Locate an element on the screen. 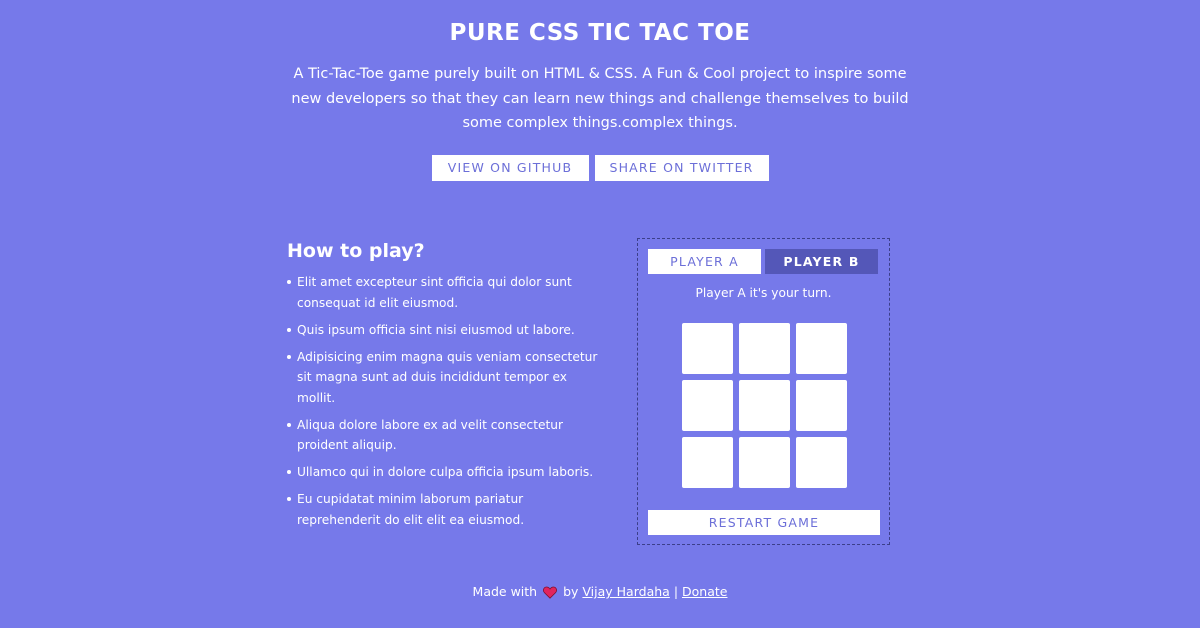 The width and height of the screenshot is (1200, 628). by-text: by is located at coordinates (571, 591).